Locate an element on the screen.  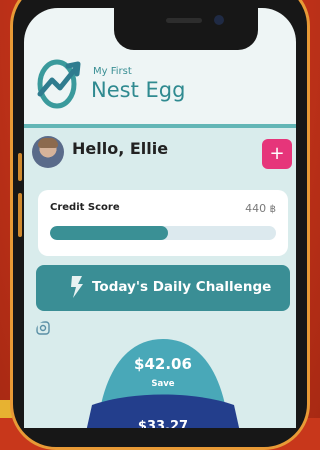
save-amount: $42.06 is located at coordinates (163, 364).